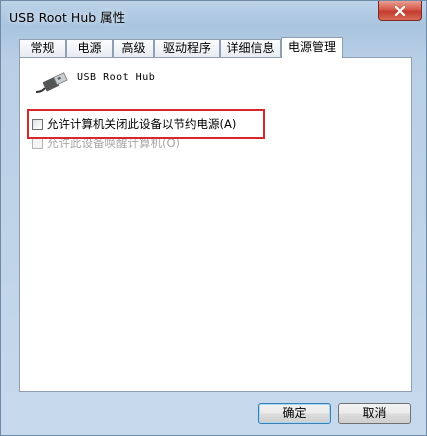 The width and height of the screenshot is (427, 436). Describe the element at coordinates (294, 413) in the screenshot. I see `ok-button: 确定` at that location.